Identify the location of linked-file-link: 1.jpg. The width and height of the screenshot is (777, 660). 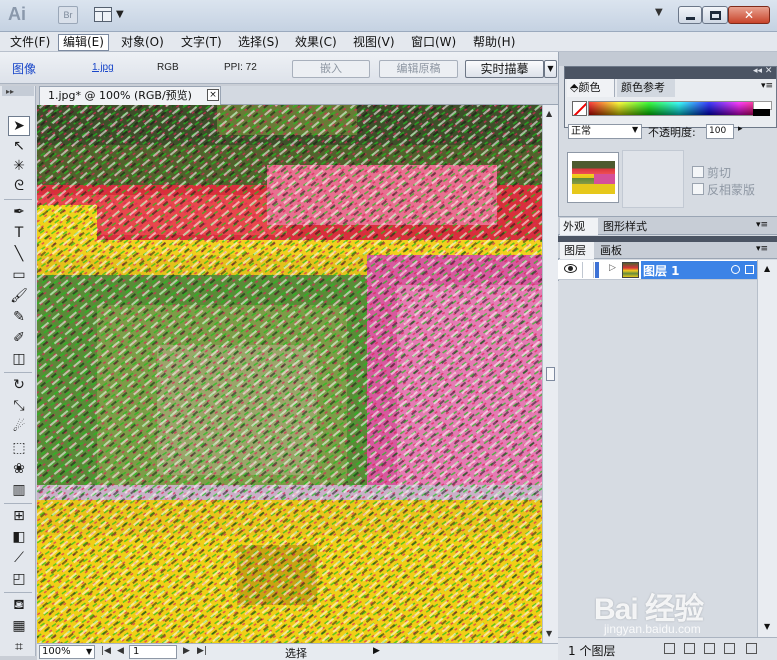
(103, 67).